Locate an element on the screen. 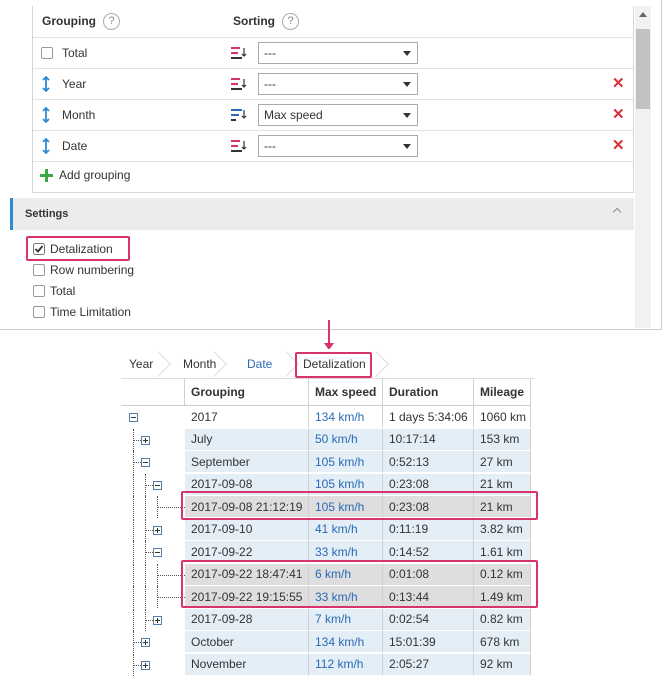 This screenshot has width=662, height=676. table-cell: 678 km is located at coordinates (502, 642).